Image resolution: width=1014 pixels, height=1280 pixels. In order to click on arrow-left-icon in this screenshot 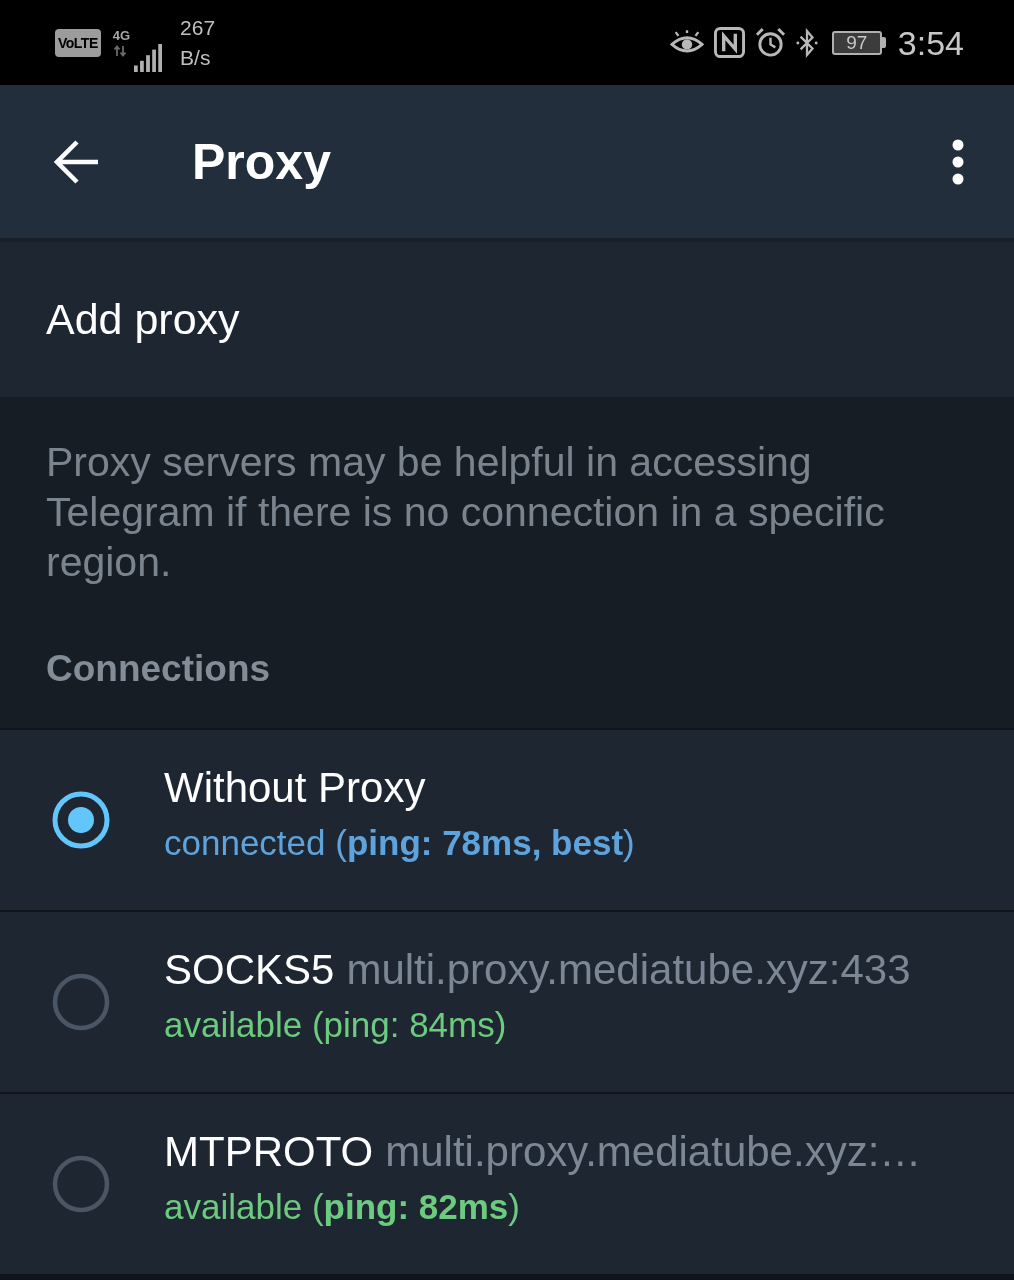, I will do `click(77, 161)`.